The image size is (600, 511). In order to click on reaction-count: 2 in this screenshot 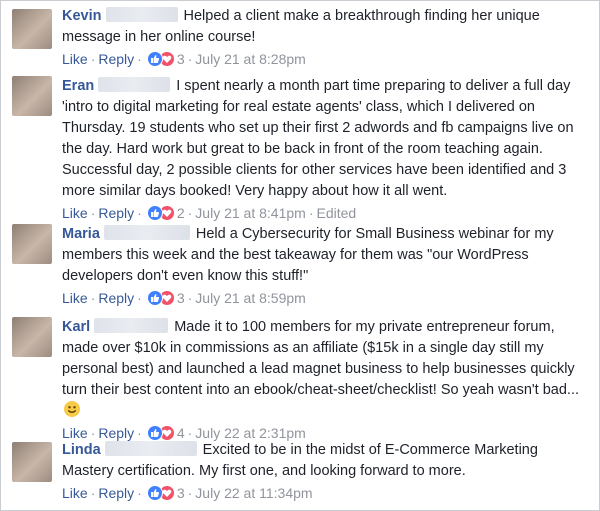, I will do `click(181, 213)`.